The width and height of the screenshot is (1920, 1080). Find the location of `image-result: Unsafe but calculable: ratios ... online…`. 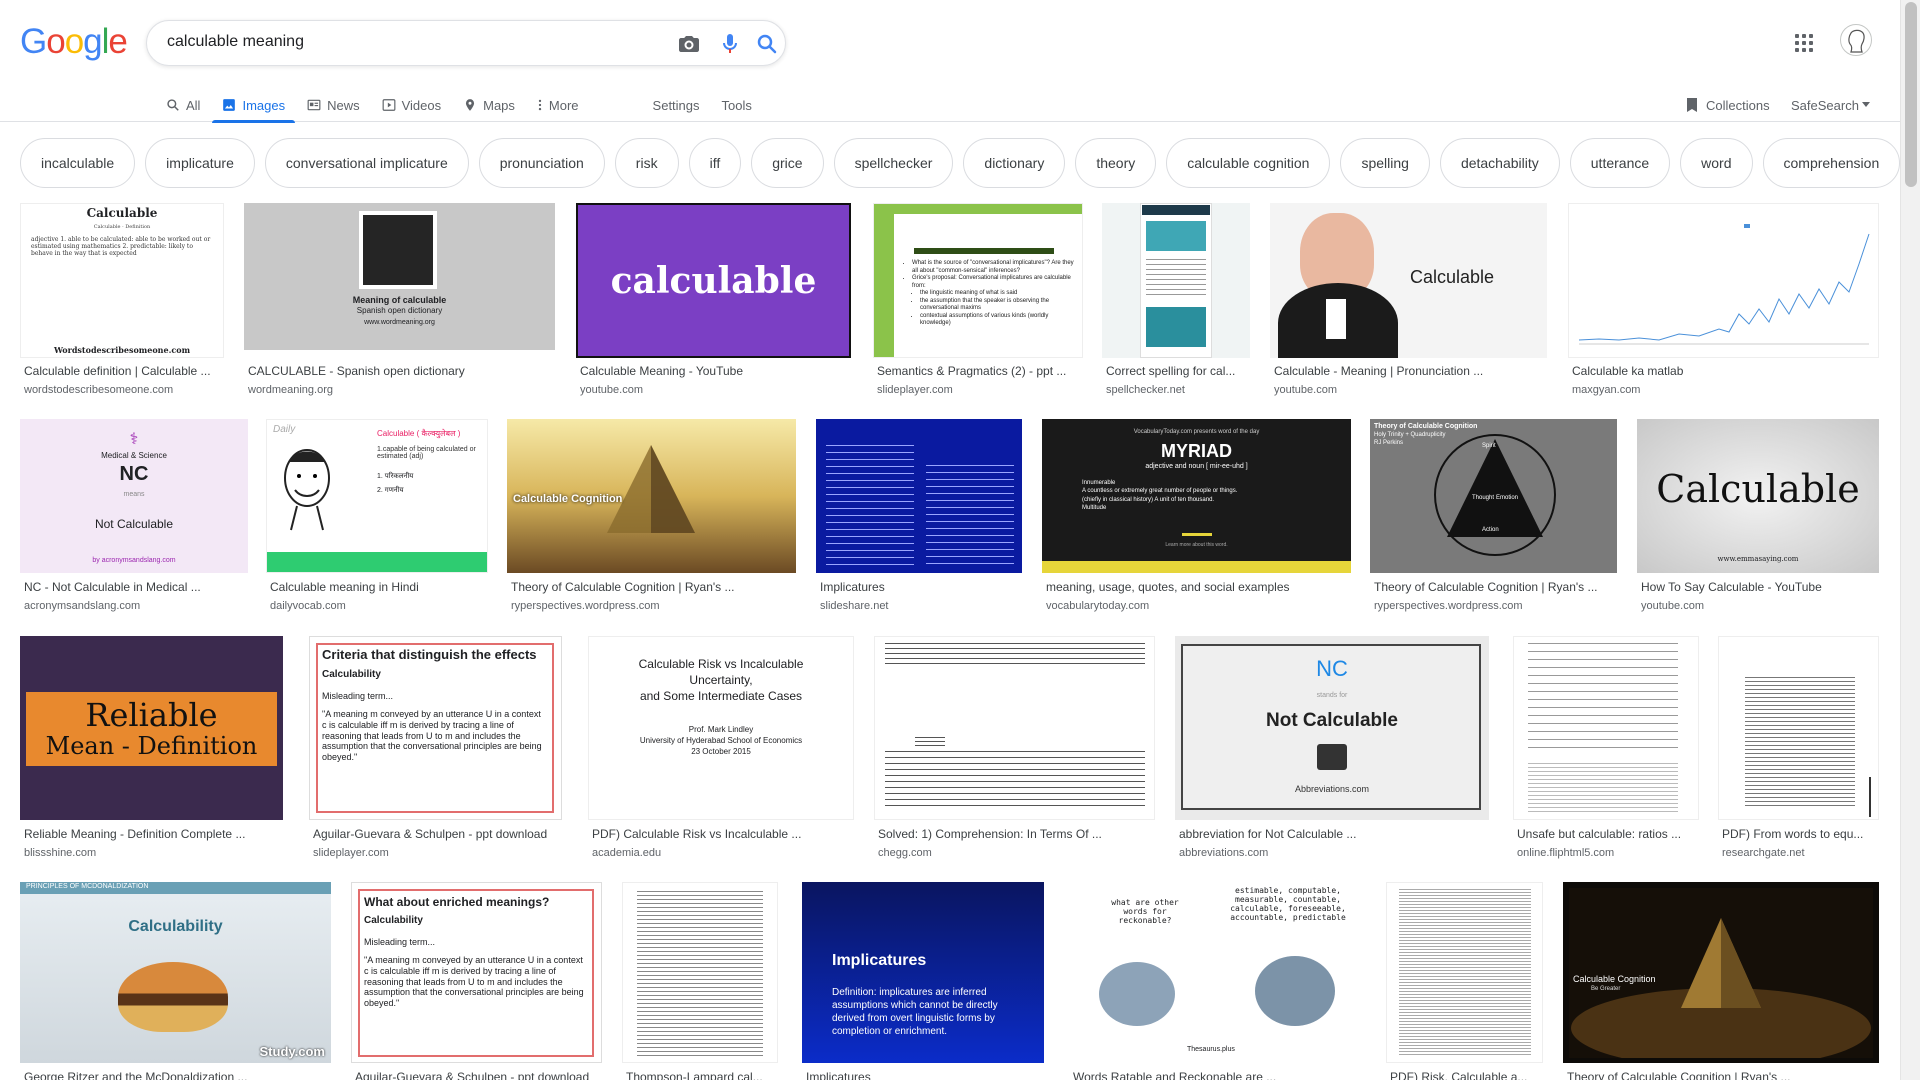

image-result: Unsafe but calculable: ratios ... online… is located at coordinates (1606, 751).